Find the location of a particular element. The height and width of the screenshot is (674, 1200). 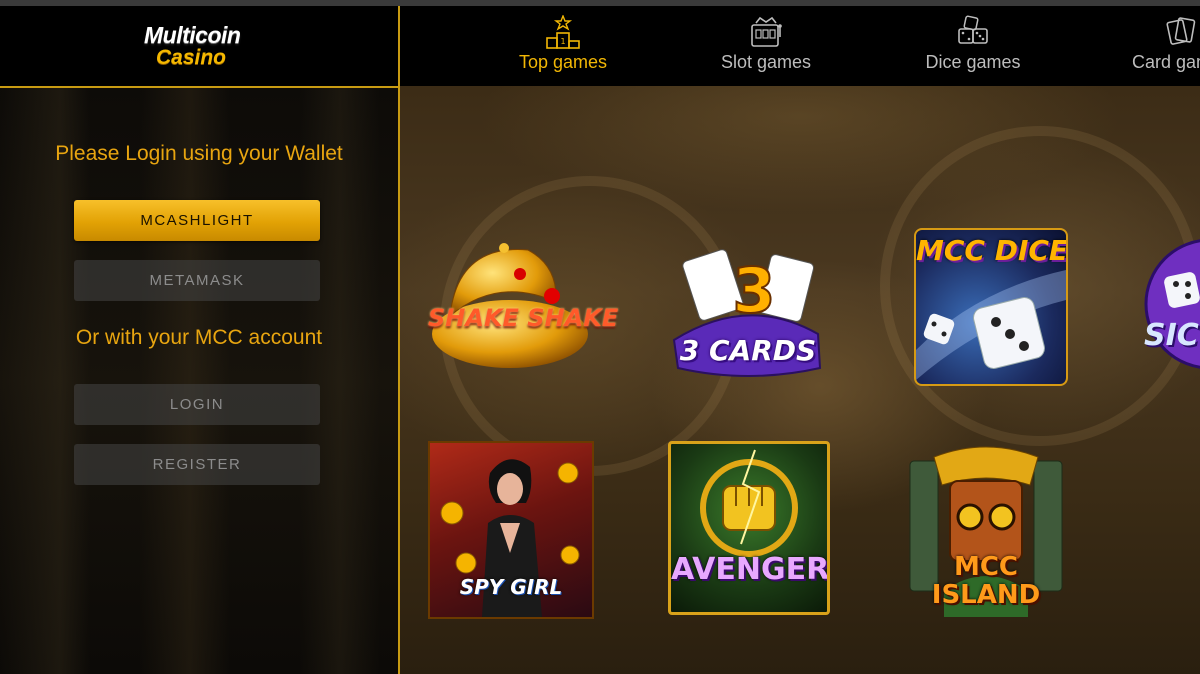

game-title-spy-girl: SPY GIRL is located at coordinates (511, 587).